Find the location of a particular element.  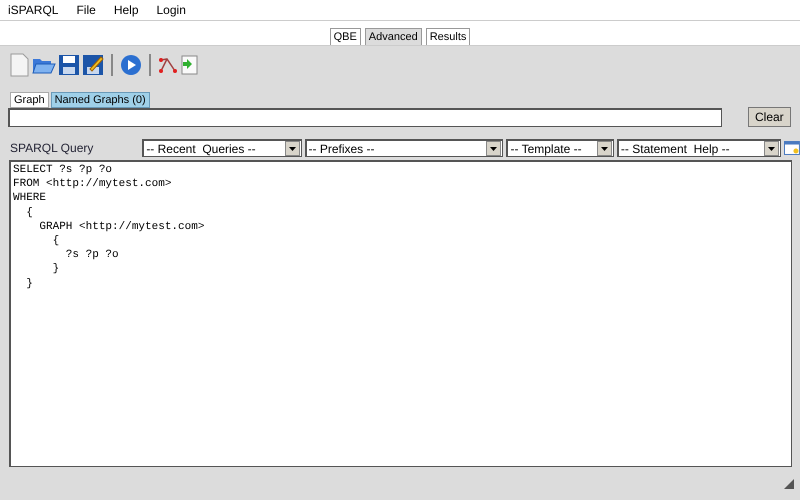

menu-item: iSPARQL is located at coordinates (33, 10).